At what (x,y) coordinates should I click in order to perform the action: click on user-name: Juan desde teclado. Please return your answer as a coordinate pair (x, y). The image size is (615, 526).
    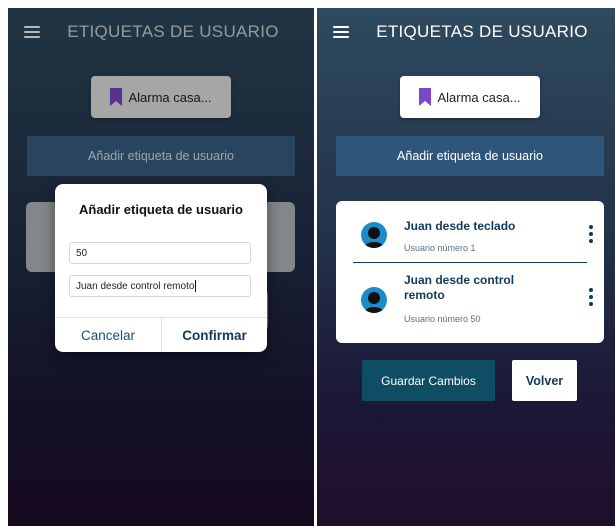
    Looking at the image, I should click on (460, 226).